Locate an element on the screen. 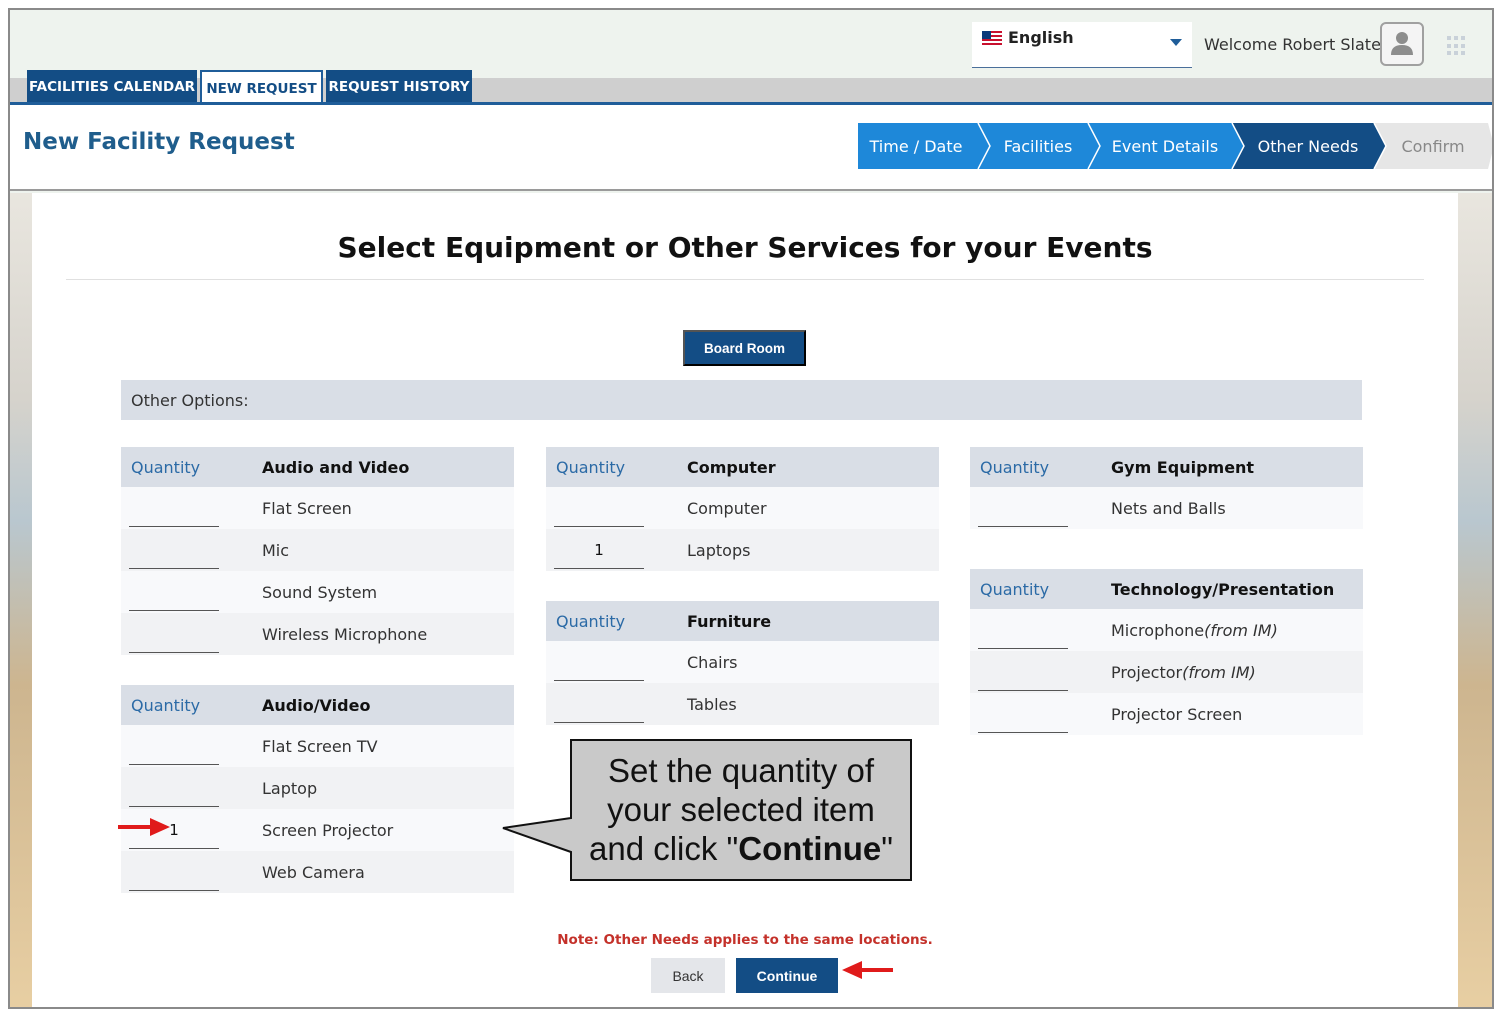 The height and width of the screenshot is (1018, 1503). table-furniture: Quantity Furniture Chairs Tables is located at coordinates (742, 663).